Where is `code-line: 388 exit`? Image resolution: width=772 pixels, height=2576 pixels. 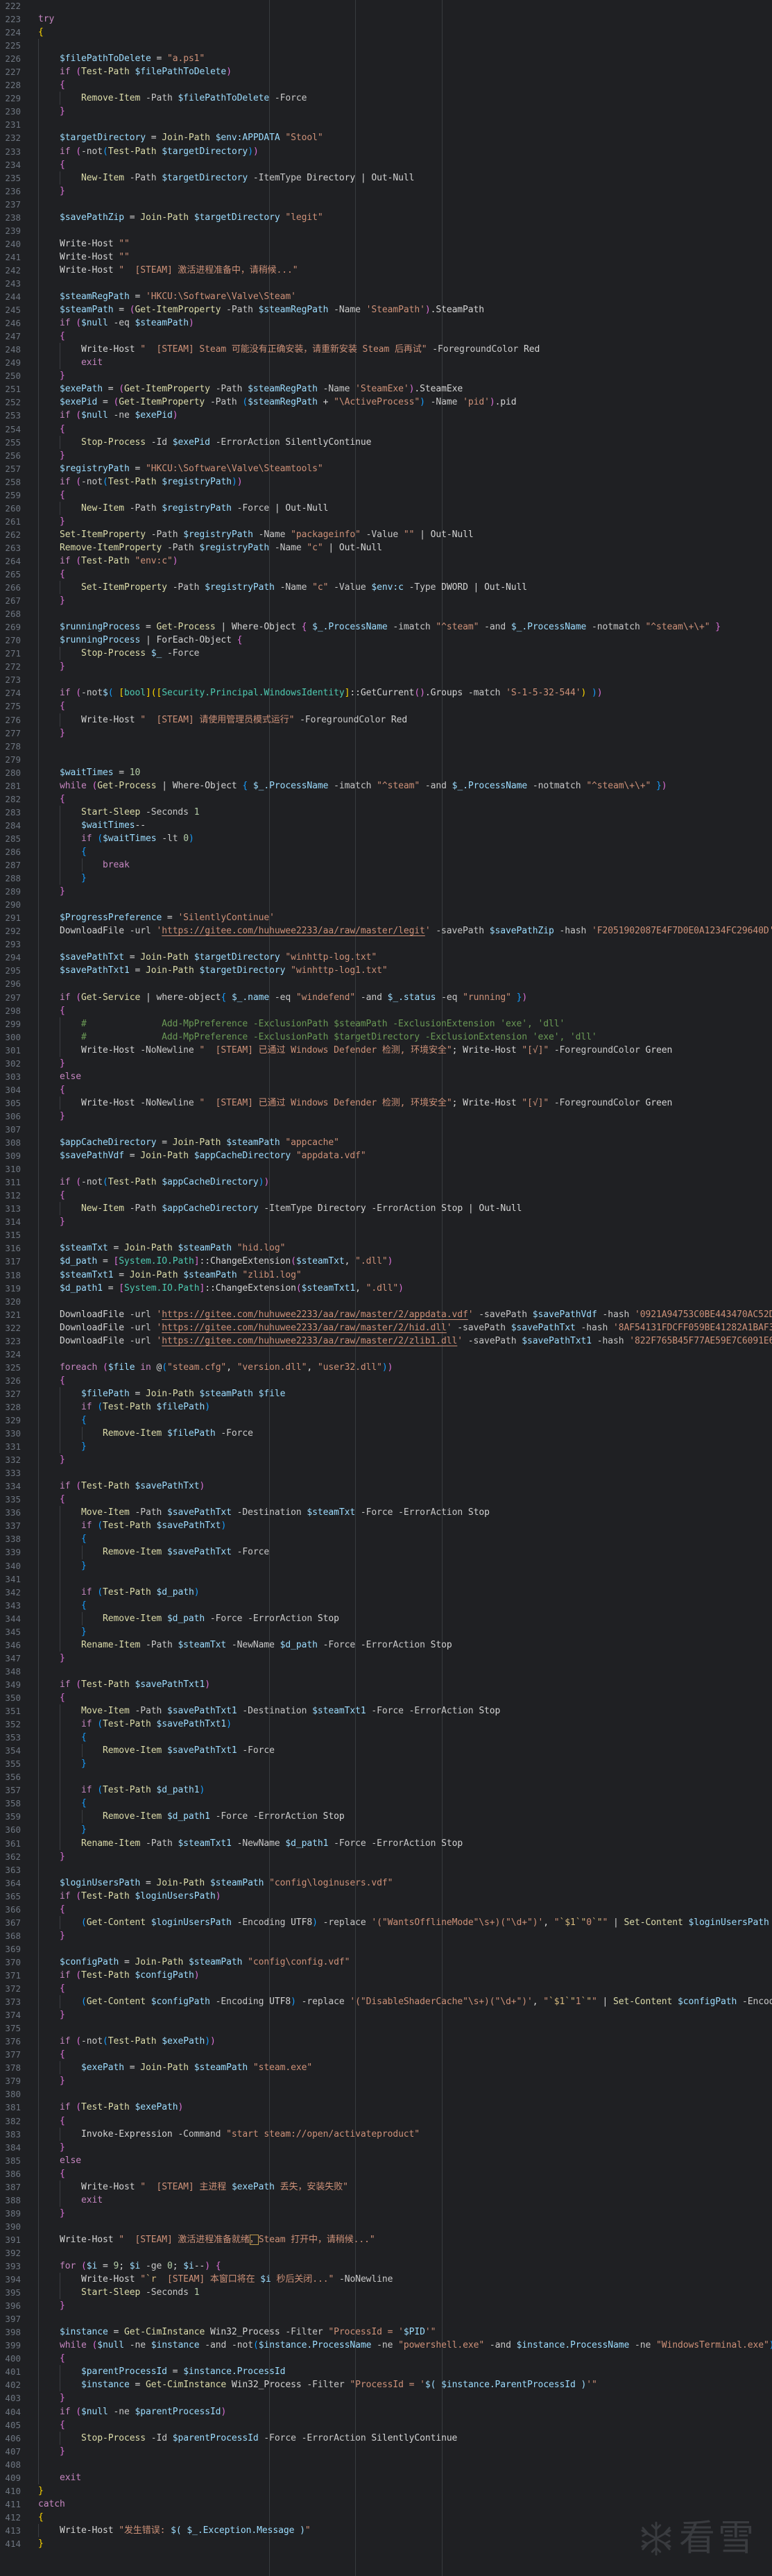
code-line: 388 exit is located at coordinates (386, 2200).